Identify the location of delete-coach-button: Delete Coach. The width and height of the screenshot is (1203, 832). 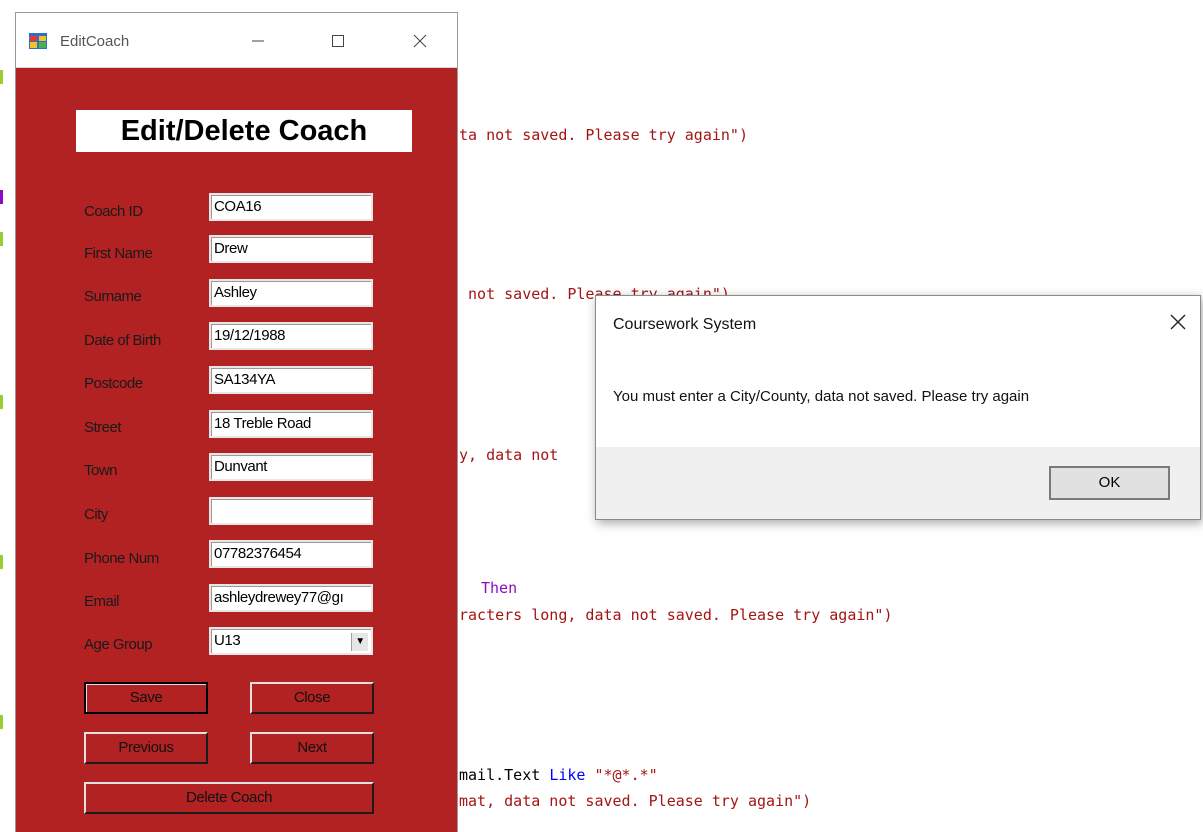
(229, 798).